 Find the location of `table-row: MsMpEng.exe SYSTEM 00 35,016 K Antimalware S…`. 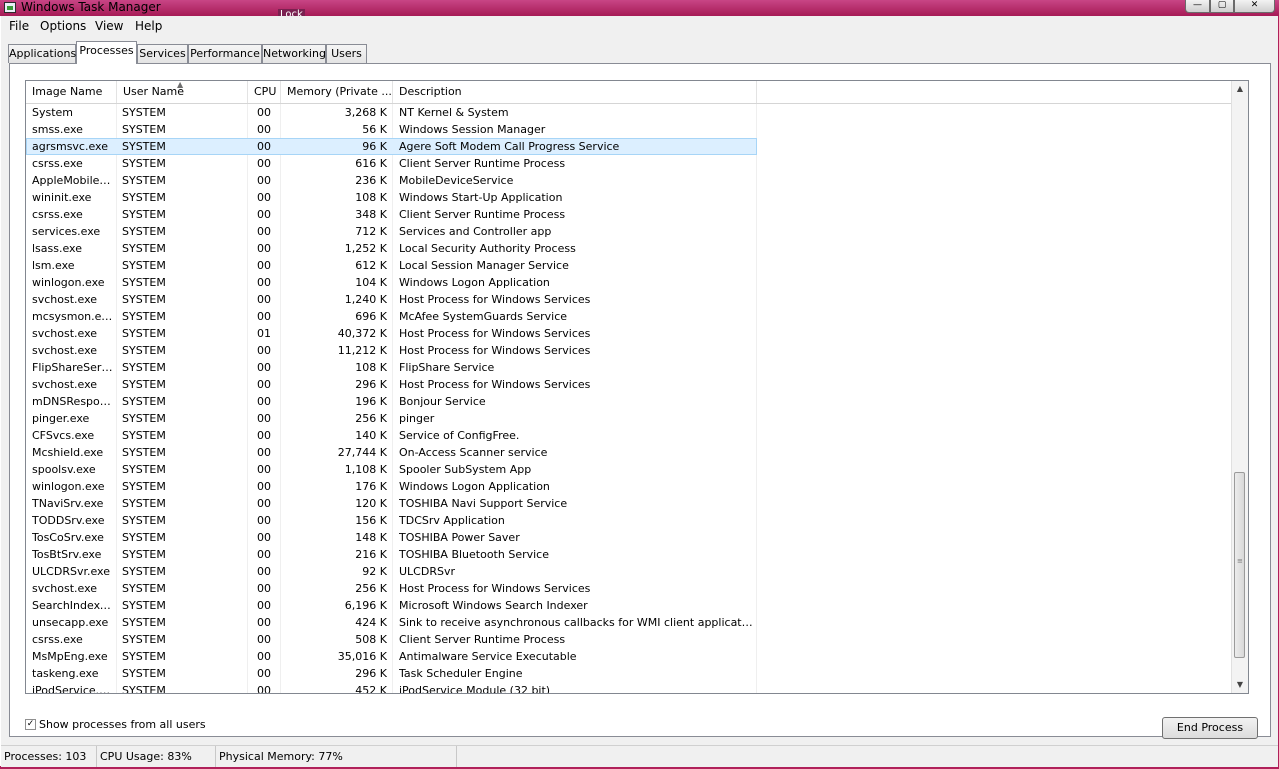

table-row: MsMpEng.exe SYSTEM 00 35,016 K Antimalware S… is located at coordinates (391, 656).